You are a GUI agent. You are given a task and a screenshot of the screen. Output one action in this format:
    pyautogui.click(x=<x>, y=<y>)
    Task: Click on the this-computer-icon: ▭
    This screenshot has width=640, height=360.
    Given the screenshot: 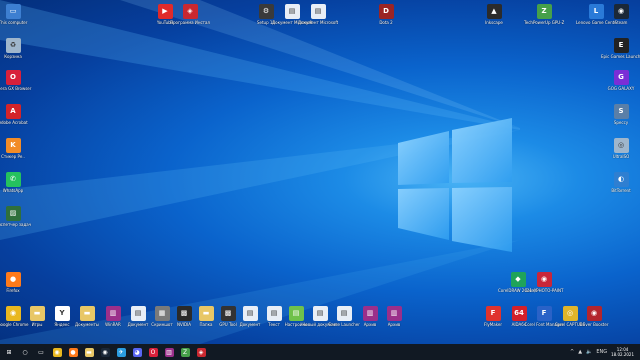 What is the action you would take?
    pyautogui.click(x=13, y=11)
    